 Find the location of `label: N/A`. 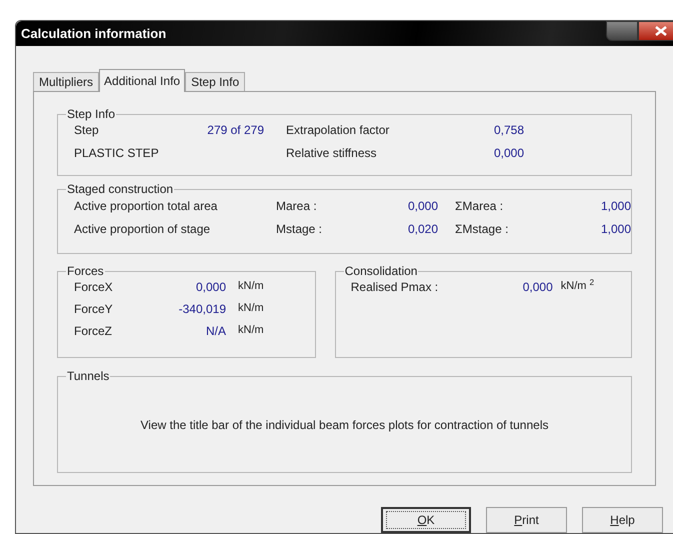

label: N/A is located at coordinates (216, 331).